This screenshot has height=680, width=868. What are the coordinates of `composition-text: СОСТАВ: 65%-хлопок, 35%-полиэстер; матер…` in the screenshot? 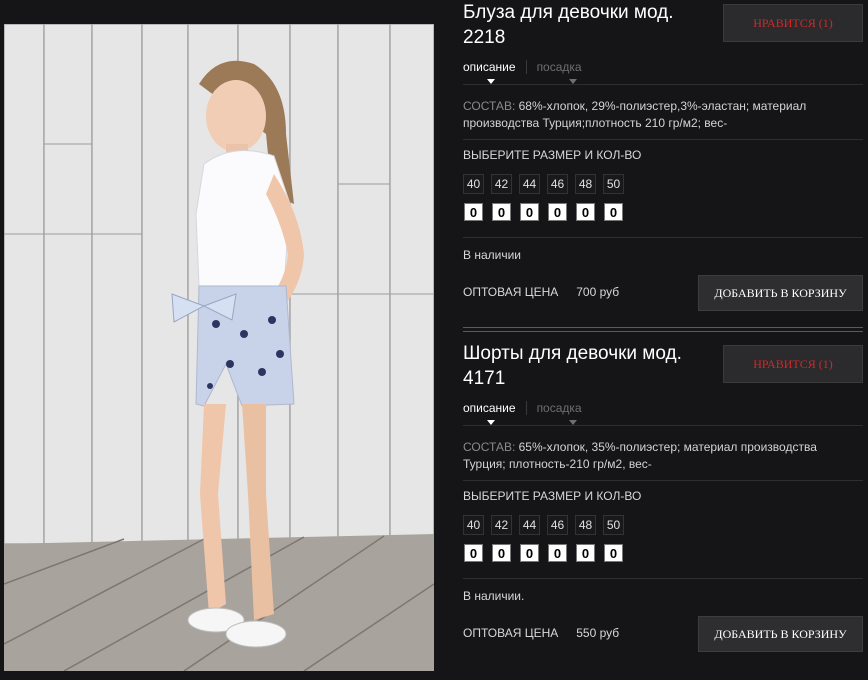 It's located at (660, 456).